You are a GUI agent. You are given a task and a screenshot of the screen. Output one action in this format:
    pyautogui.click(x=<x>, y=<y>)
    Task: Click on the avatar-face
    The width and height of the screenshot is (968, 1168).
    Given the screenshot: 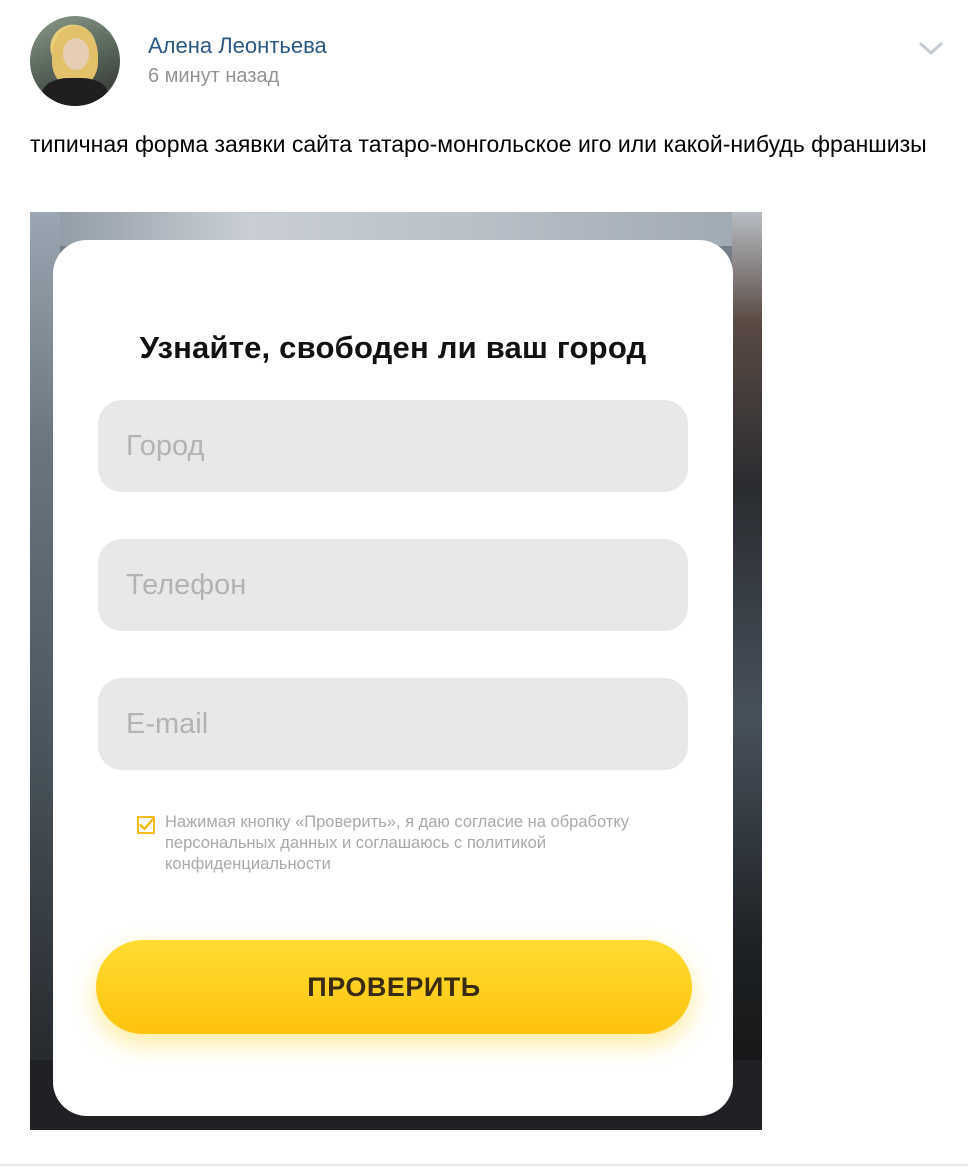 What is the action you would take?
    pyautogui.click(x=76, y=54)
    